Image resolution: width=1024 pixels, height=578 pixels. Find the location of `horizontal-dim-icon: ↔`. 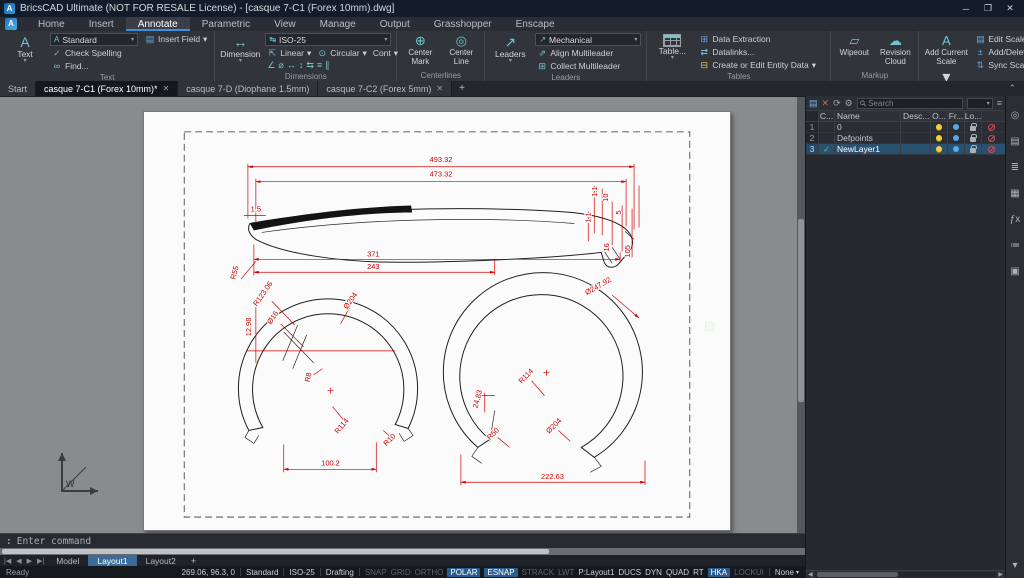

horizontal-dim-icon: ↔ is located at coordinates (291, 65).